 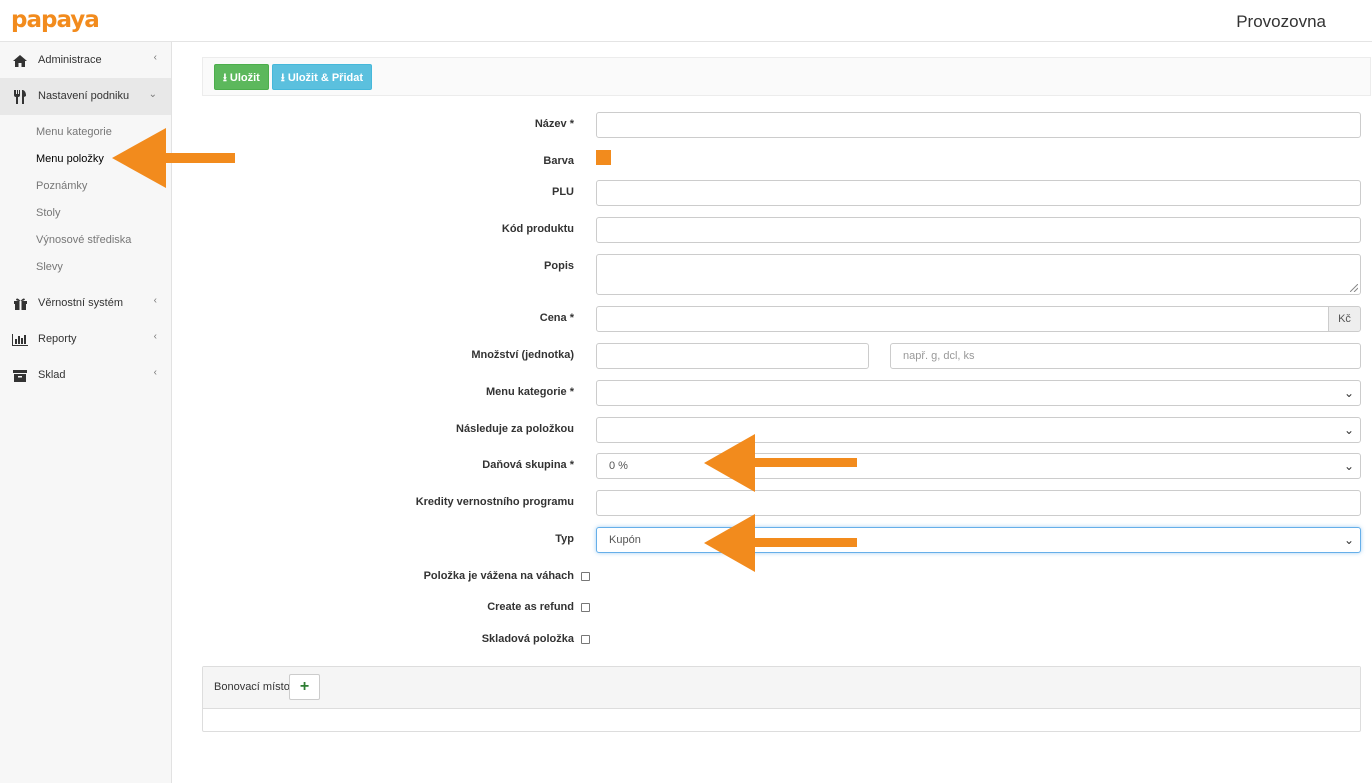 I want to click on annotation-arrow-tax-group, so click(x=780, y=463).